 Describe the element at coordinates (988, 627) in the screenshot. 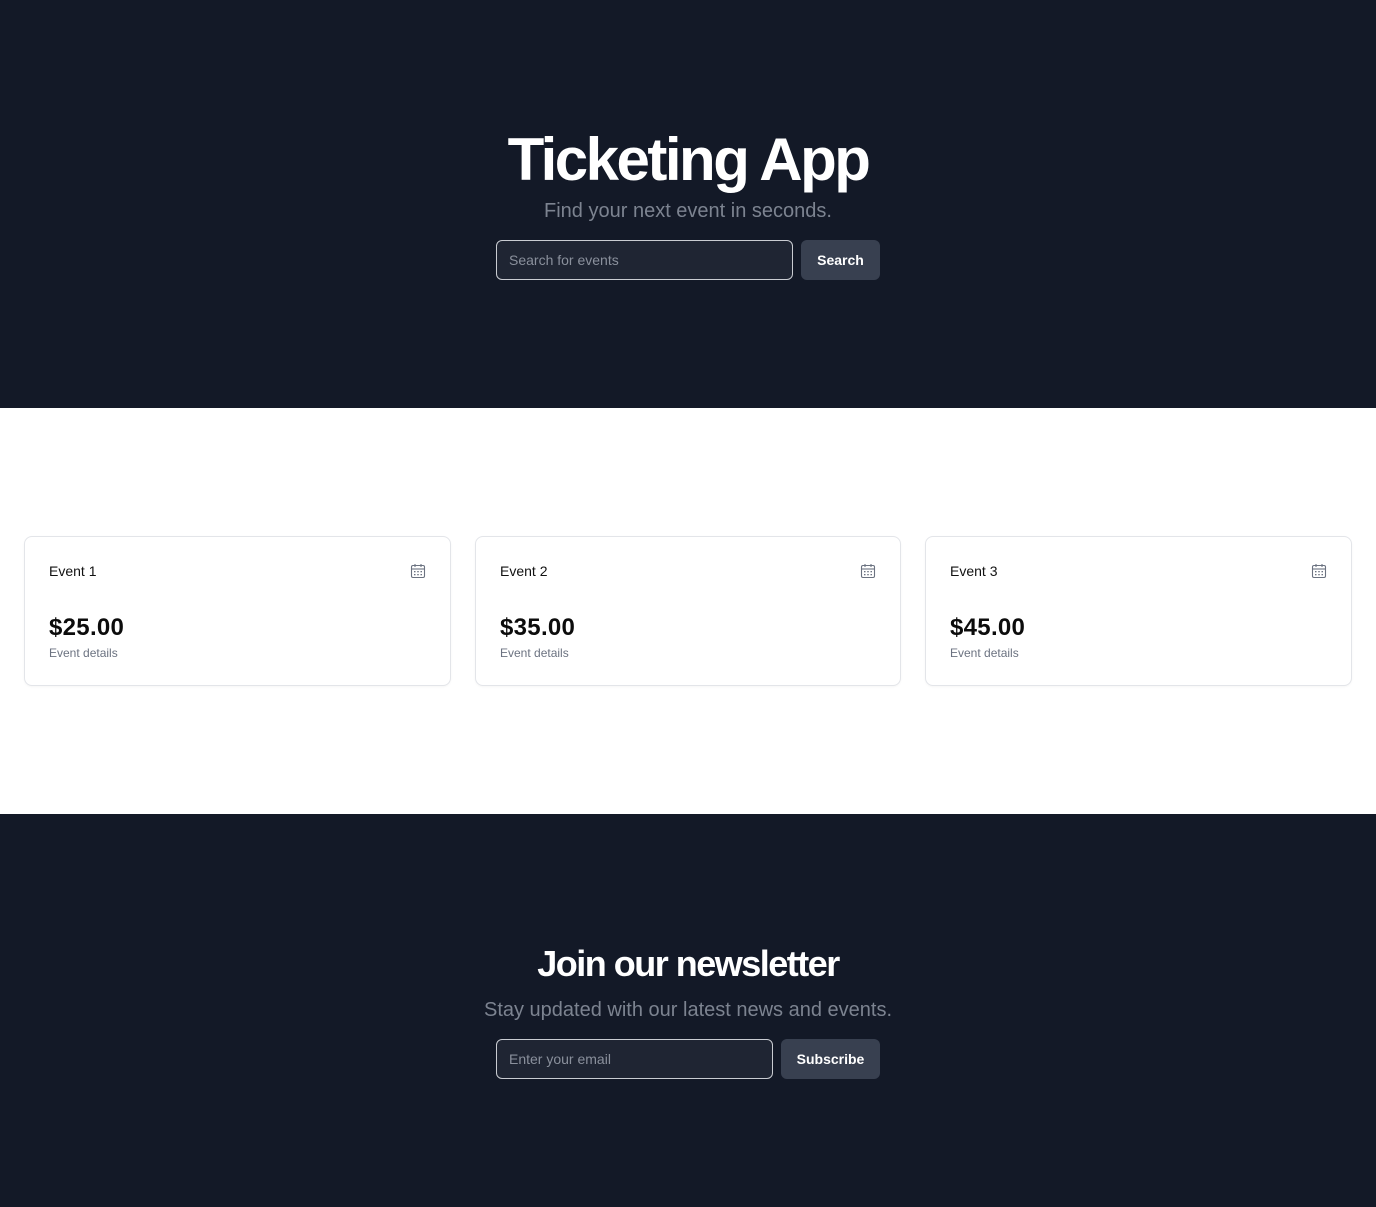

I see `event-price: $45.00` at that location.